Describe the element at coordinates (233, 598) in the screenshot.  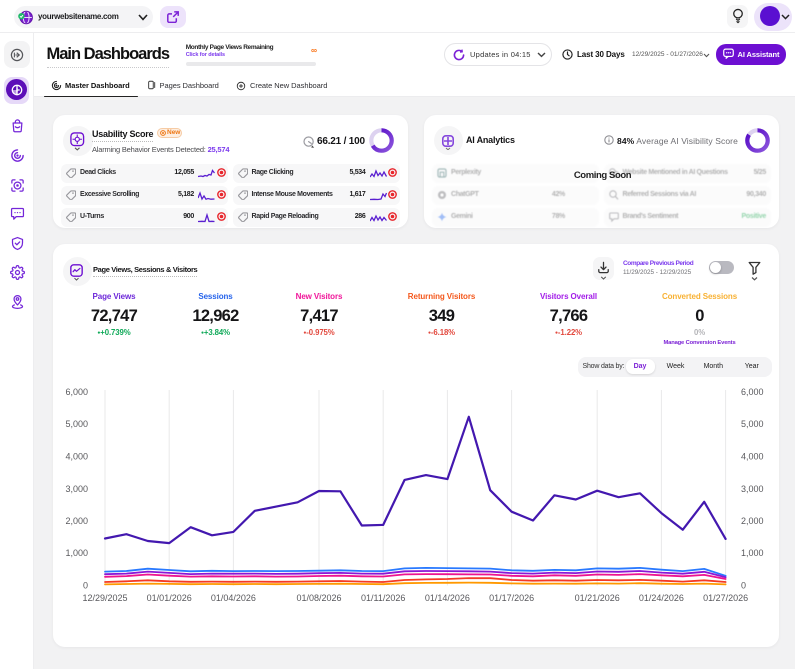
I see `svg-text: 01/04/2026` at that location.